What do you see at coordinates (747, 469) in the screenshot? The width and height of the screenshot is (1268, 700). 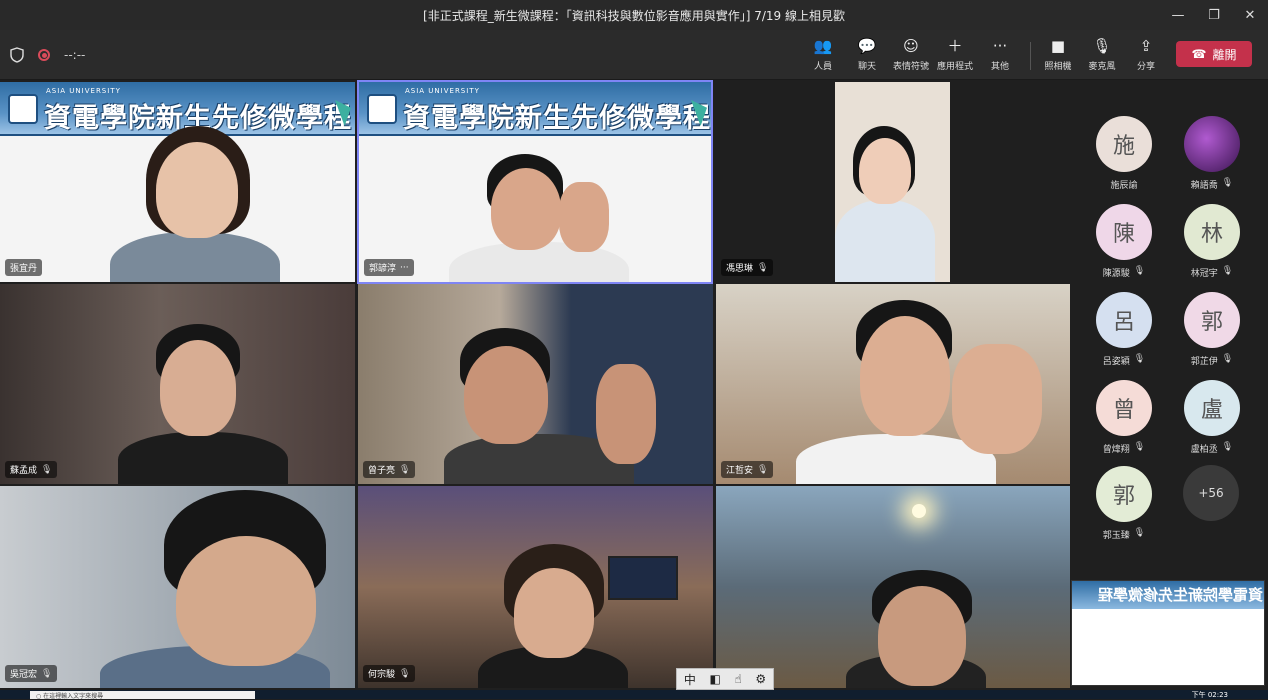 I see `participant-name-tag: 江哲安 🎙` at bounding box center [747, 469].